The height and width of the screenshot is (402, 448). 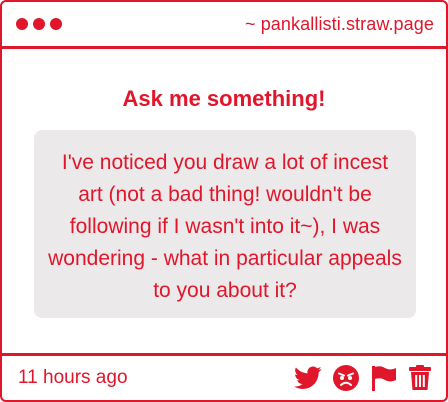 I want to click on window-titlebar: ~ pankallisti.straw.page, so click(x=224, y=25).